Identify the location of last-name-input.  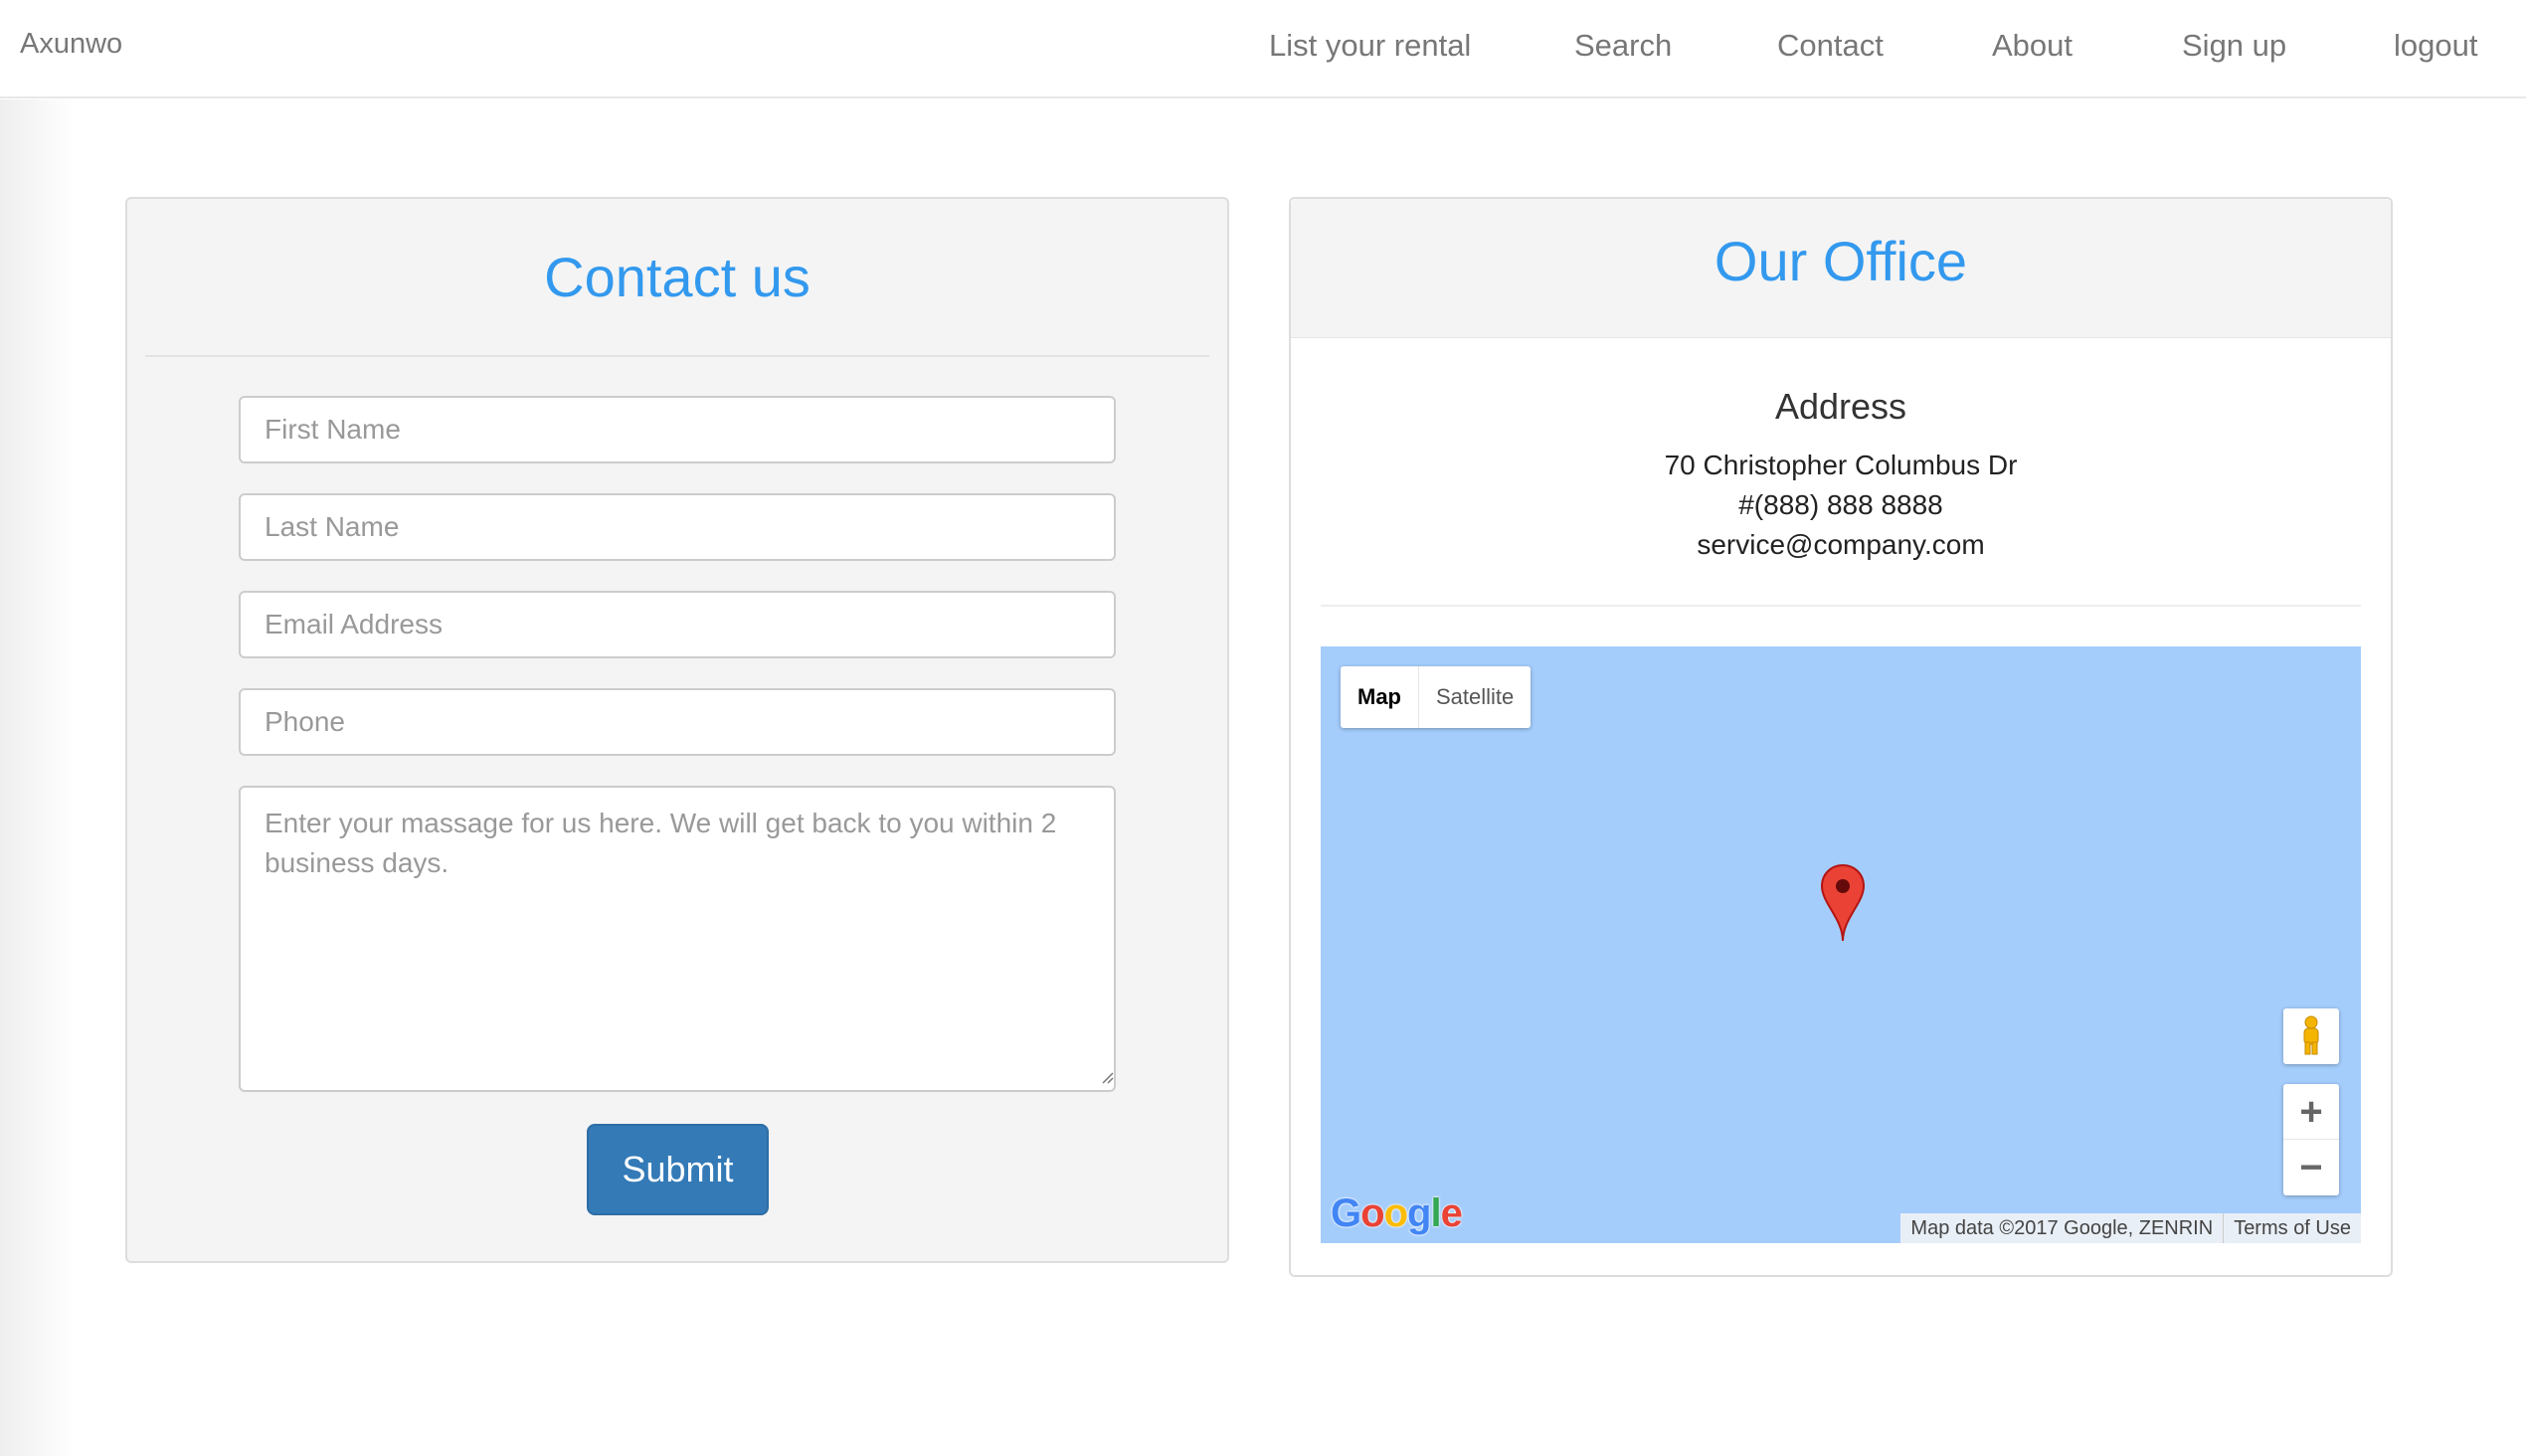
(677, 527).